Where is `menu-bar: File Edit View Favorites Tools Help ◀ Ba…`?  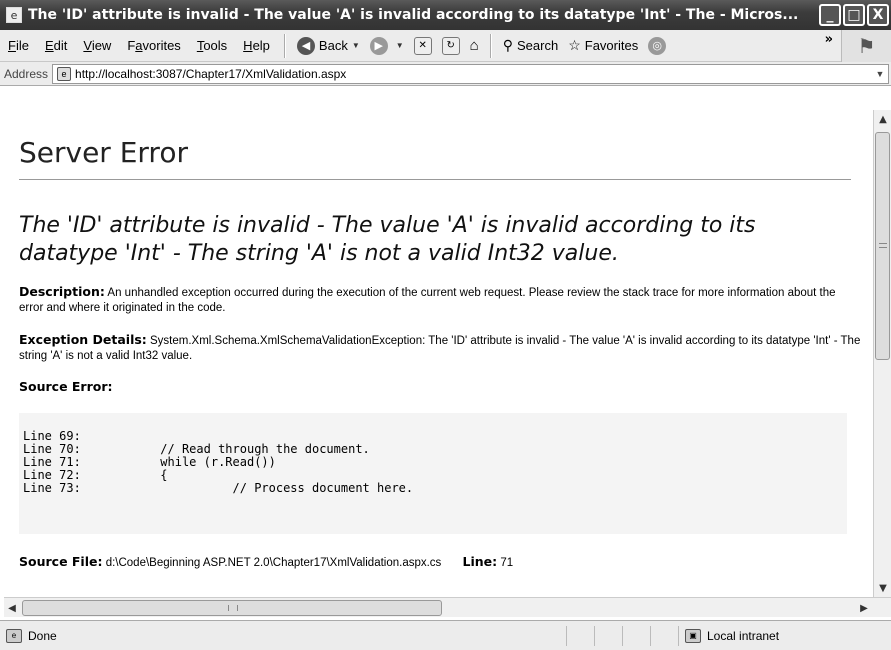
menu-bar: File Edit View Favorites Tools Help ◀ Ba… is located at coordinates (445, 46).